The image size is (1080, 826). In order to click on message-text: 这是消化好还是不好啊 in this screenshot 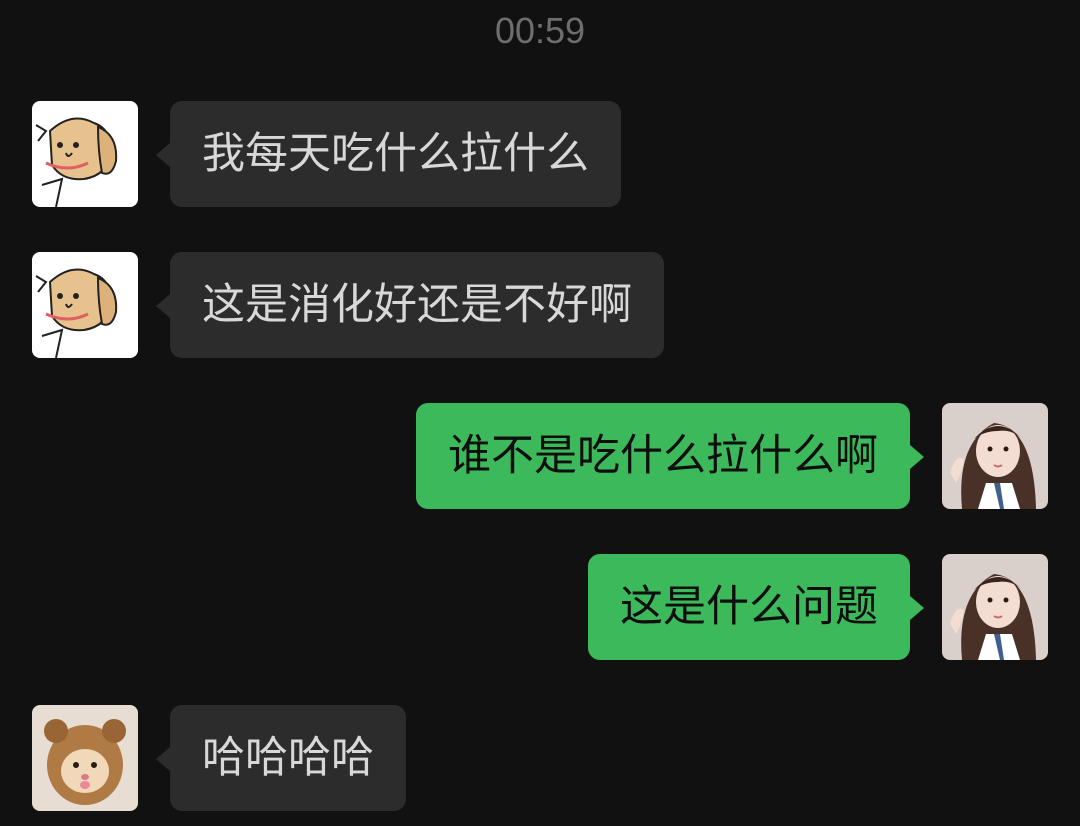, I will do `click(417, 305)`.